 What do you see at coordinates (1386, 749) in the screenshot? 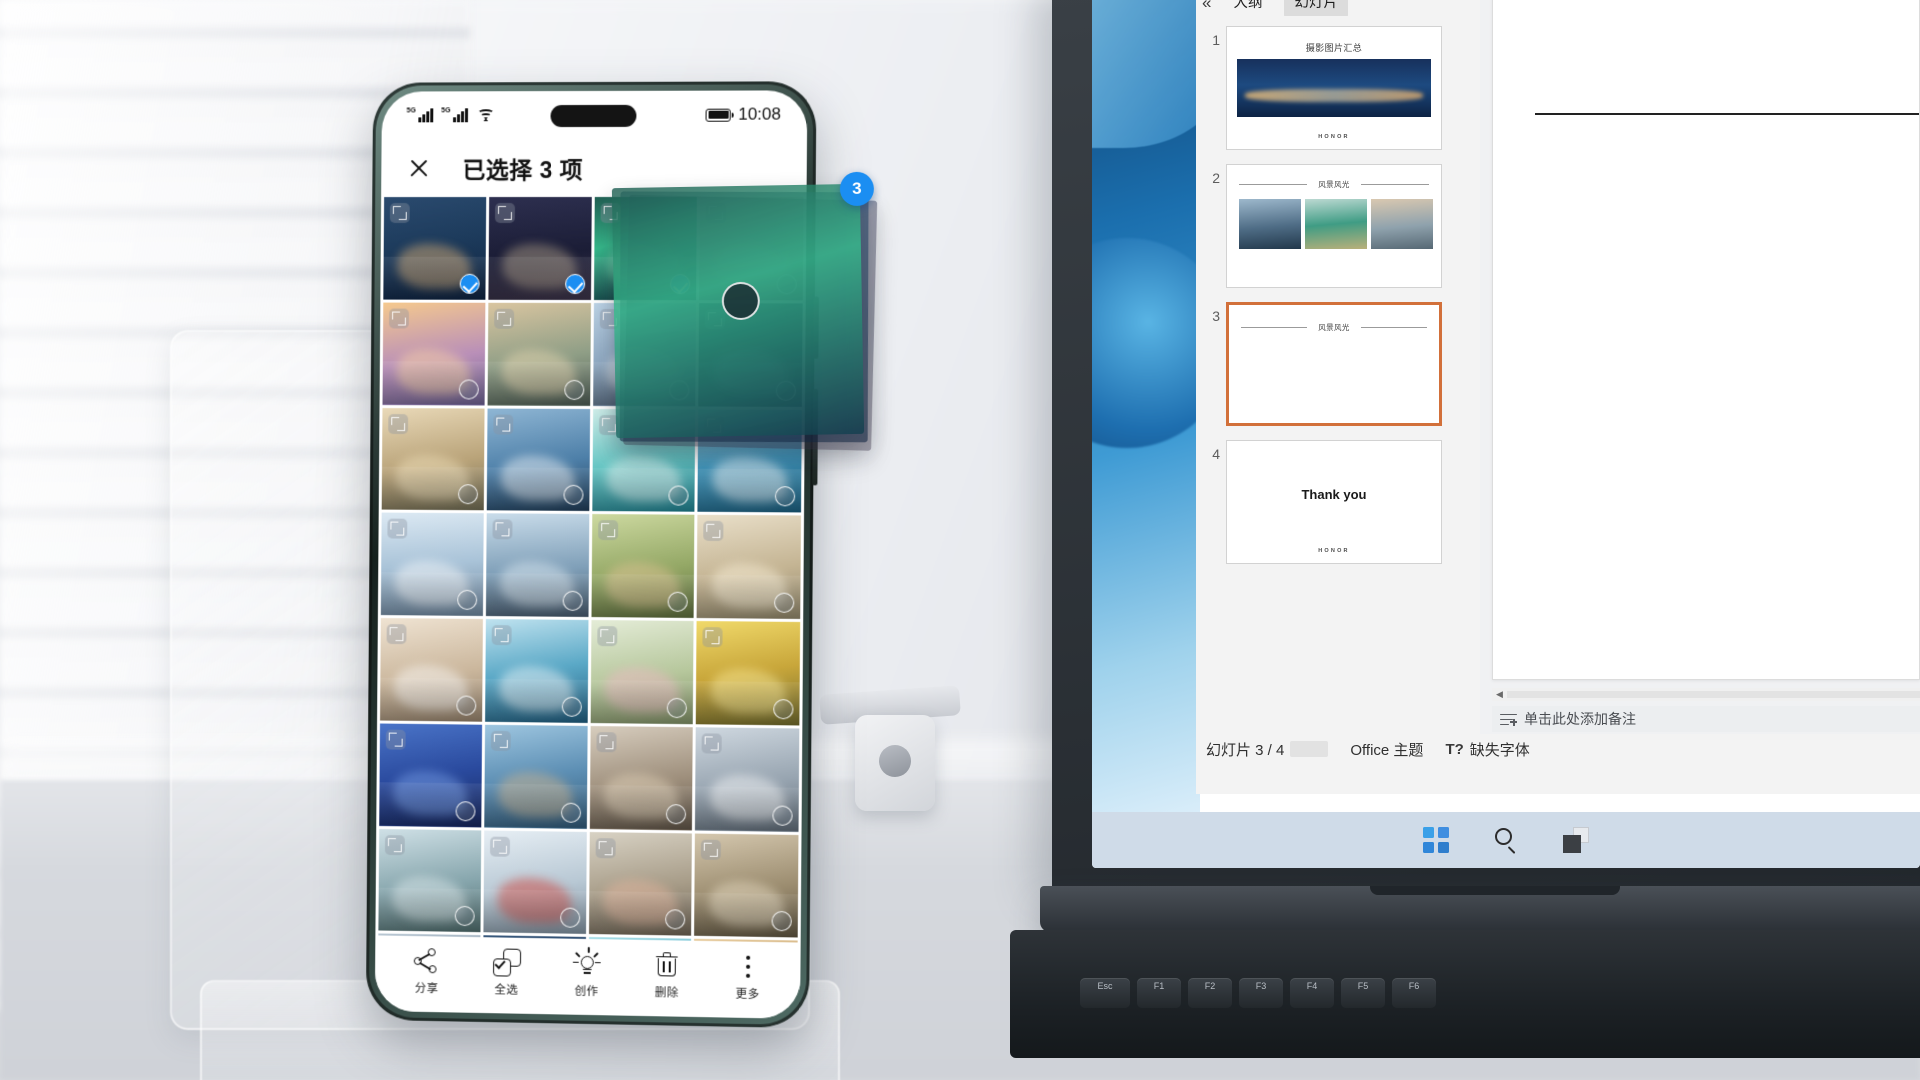
I see `theme-indicator: Office 主题` at bounding box center [1386, 749].